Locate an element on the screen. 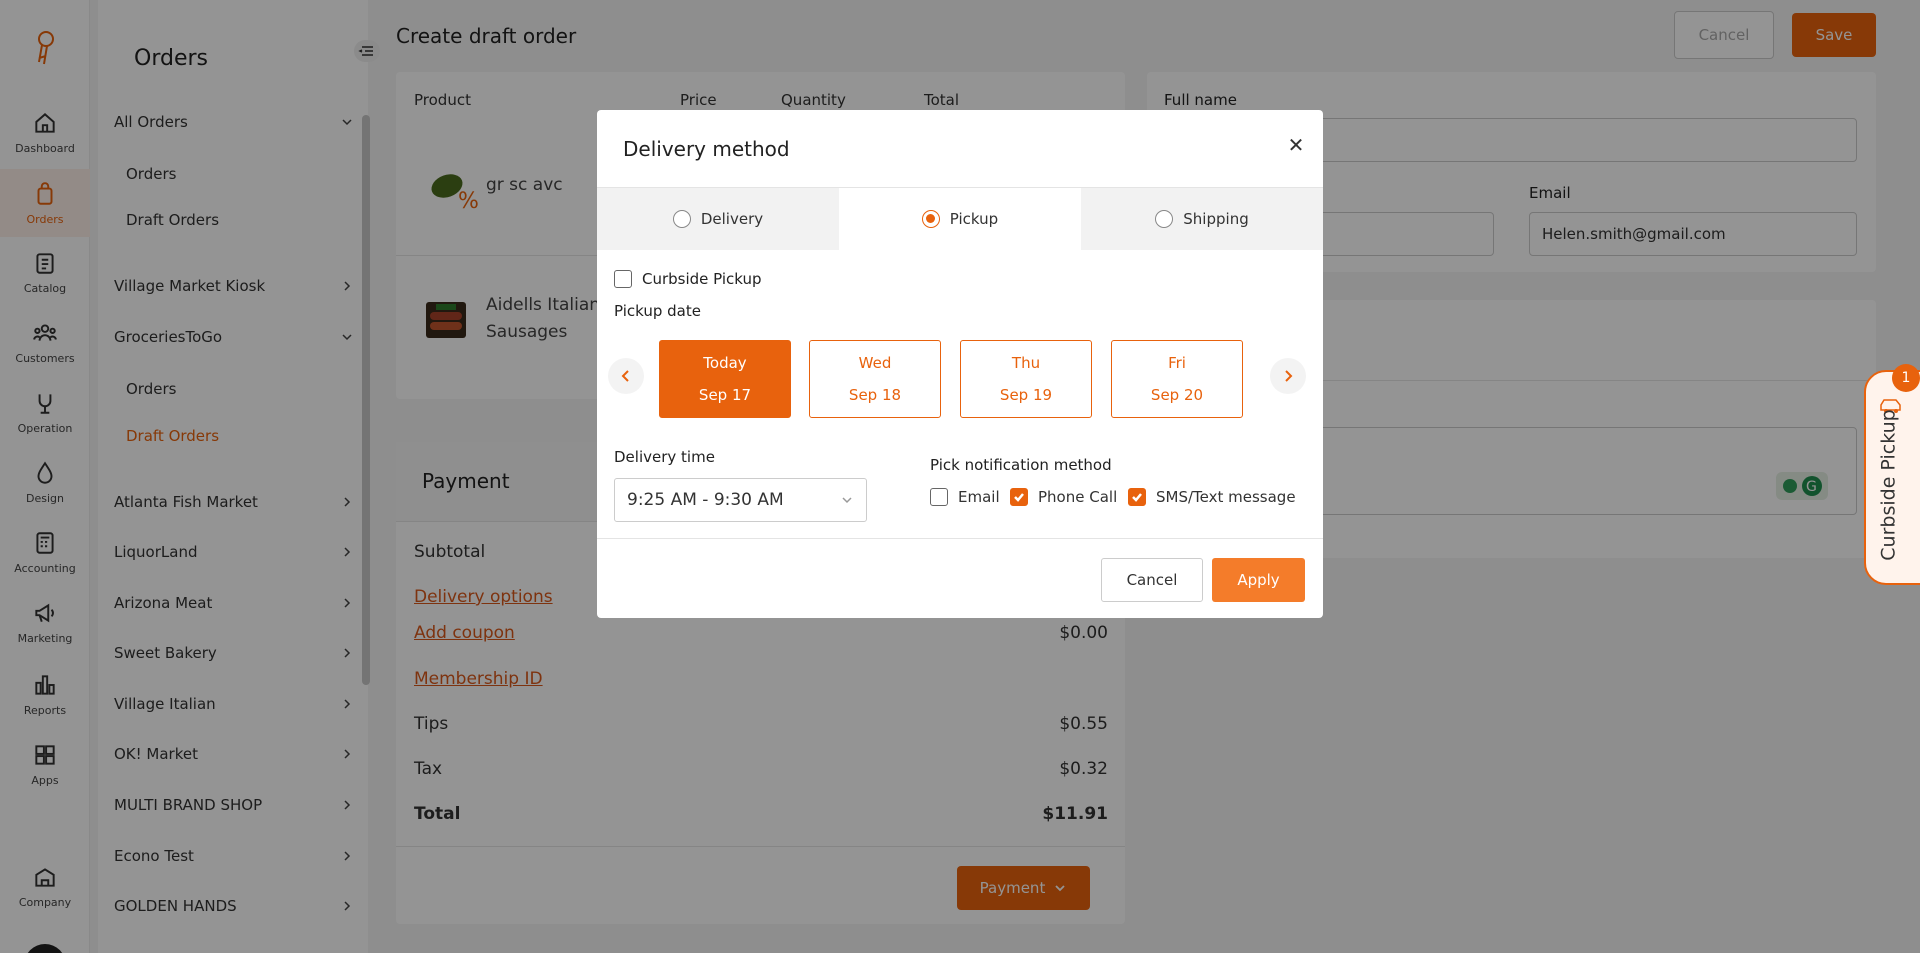  curbside-pickup-option: Curbside Pickup is located at coordinates (688, 279).